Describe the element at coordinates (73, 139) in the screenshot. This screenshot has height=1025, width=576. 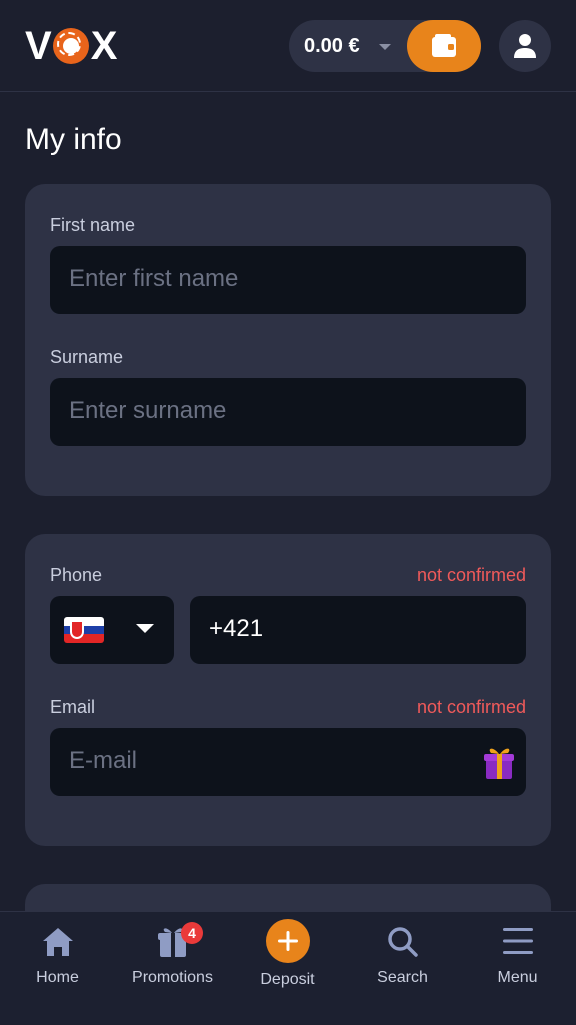
I see `page-title: My info` at that location.